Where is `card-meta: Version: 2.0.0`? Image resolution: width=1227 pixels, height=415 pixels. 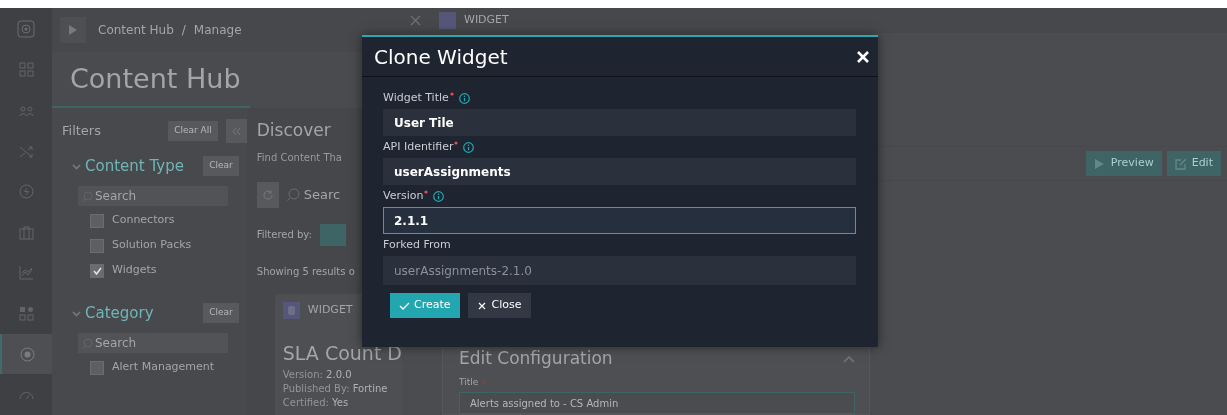 card-meta: Version: 2.0.0 is located at coordinates (317, 374).